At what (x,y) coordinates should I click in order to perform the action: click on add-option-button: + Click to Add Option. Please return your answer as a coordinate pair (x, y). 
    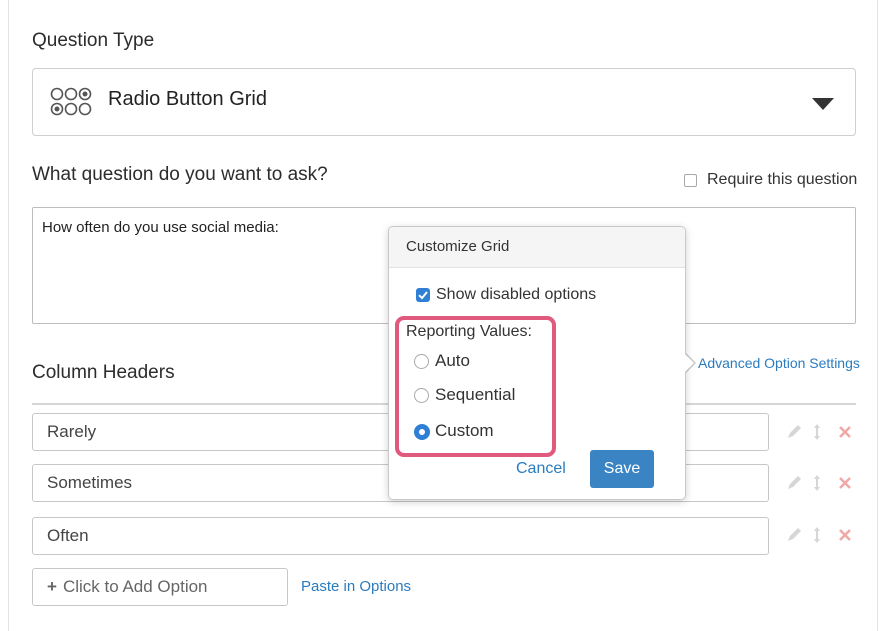
    Looking at the image, I should click on (160, 587).